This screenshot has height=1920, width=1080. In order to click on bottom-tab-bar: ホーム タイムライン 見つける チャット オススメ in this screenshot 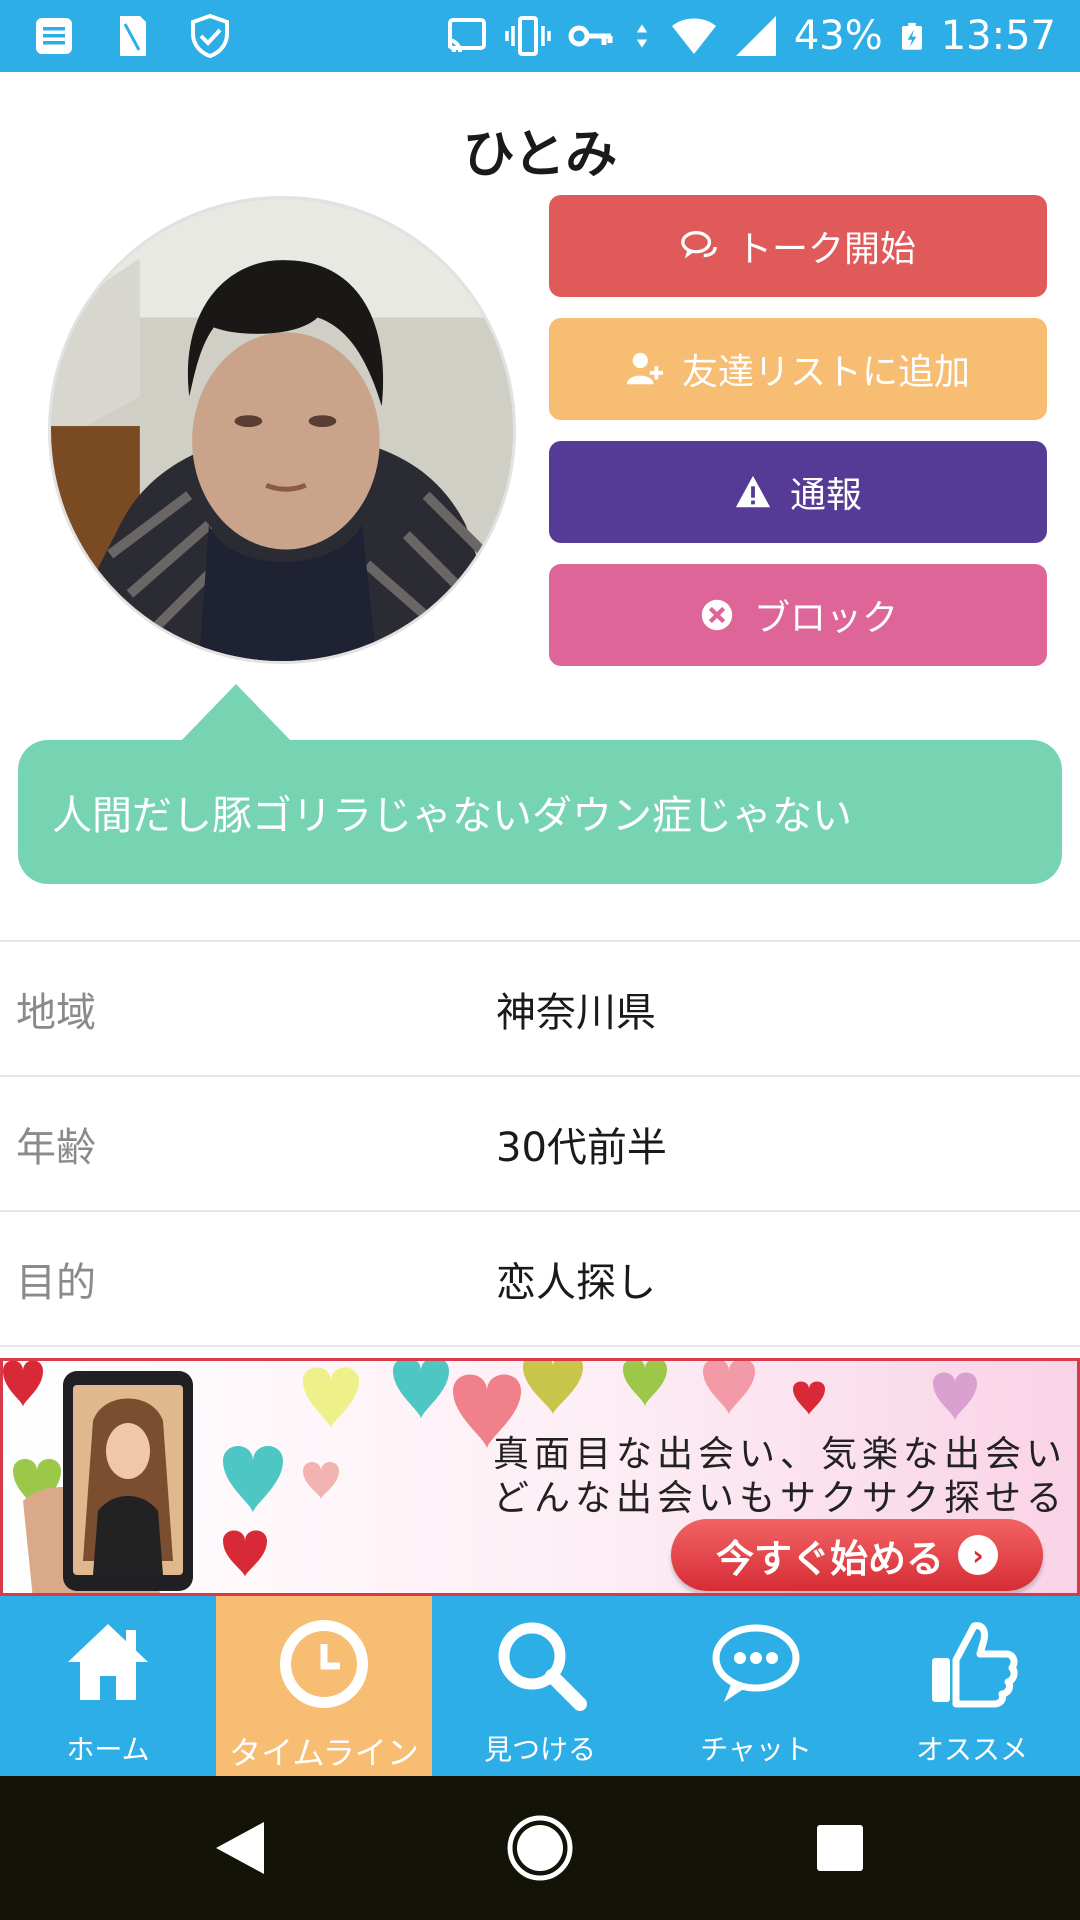, I will do `click(540, 1686)`.